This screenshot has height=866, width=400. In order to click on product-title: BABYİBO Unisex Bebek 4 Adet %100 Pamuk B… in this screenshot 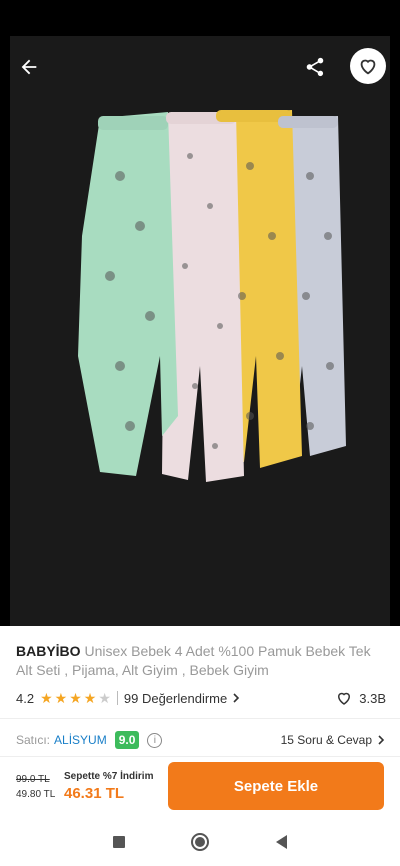, I will do `click(201, 661)`.